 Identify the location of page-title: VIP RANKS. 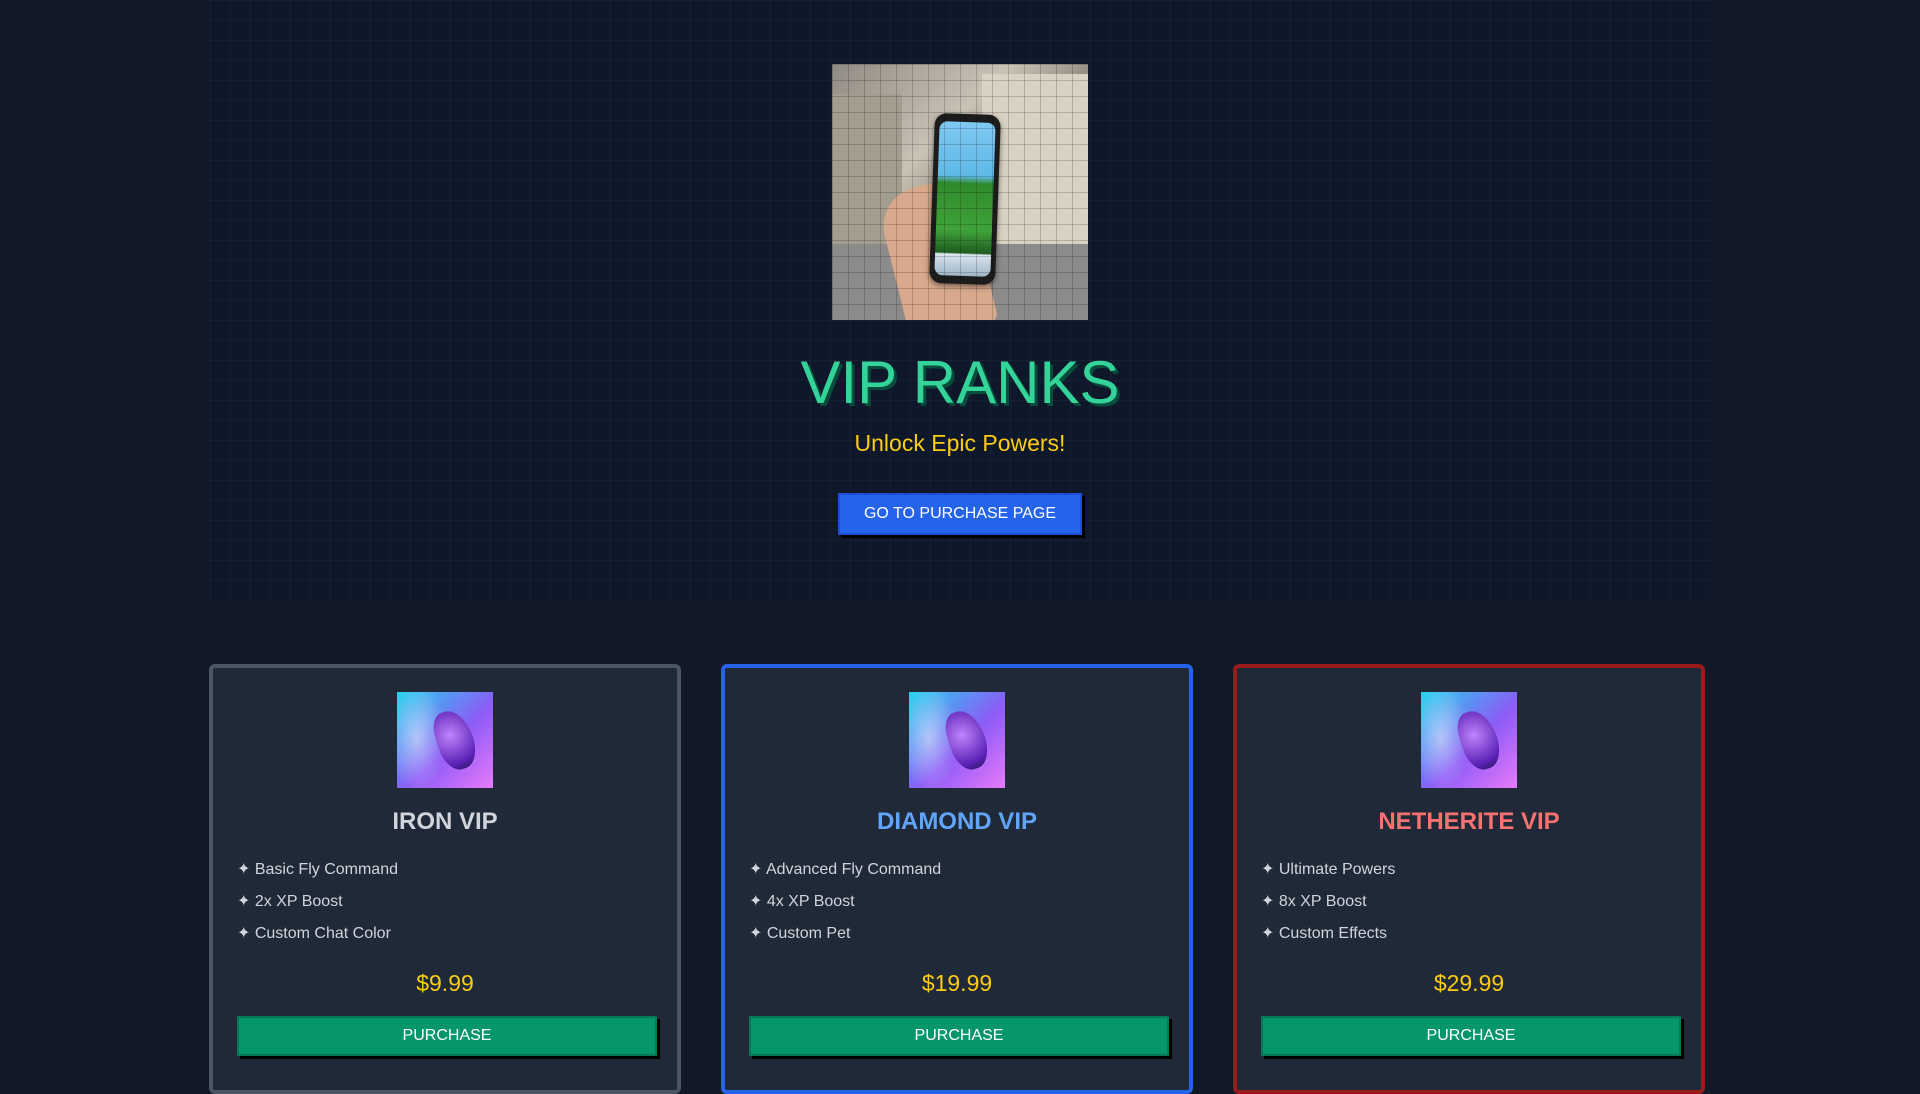
(960, 382).